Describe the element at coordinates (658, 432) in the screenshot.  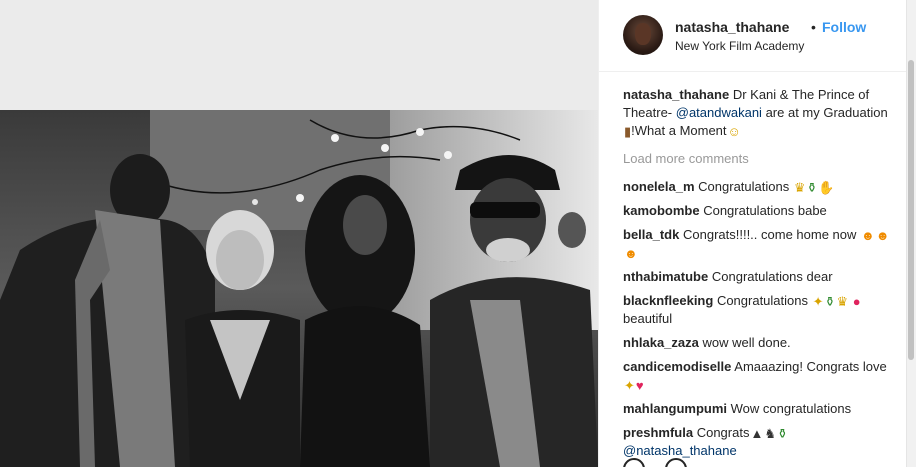
I see `comment-username: preshmfula` at that location.